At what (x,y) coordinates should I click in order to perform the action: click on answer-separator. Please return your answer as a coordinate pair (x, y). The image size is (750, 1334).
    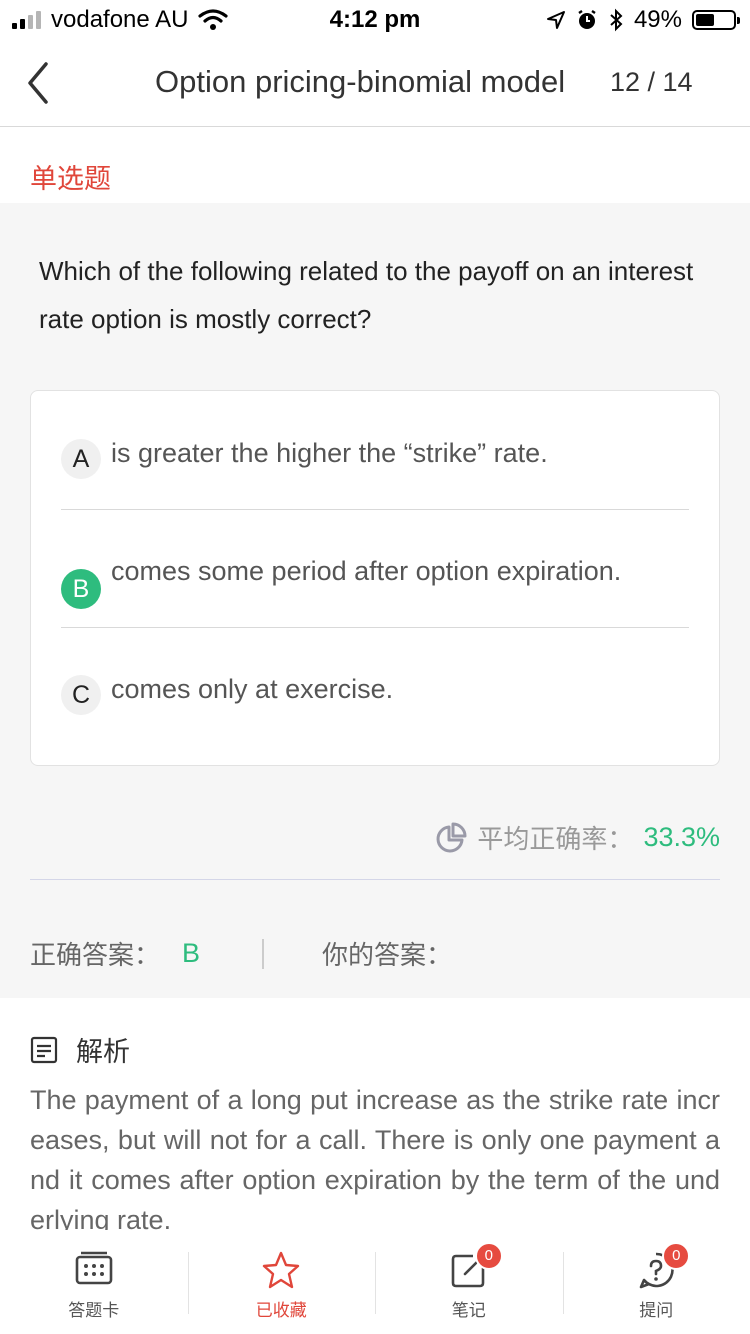
    Looking at the image, I should click on (263, 953).